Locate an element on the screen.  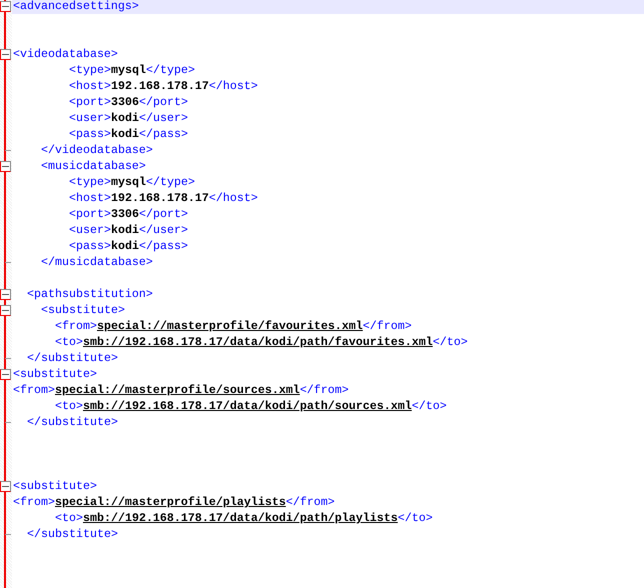
code-line: <videodatabase> is located at coordinates (65, 54).